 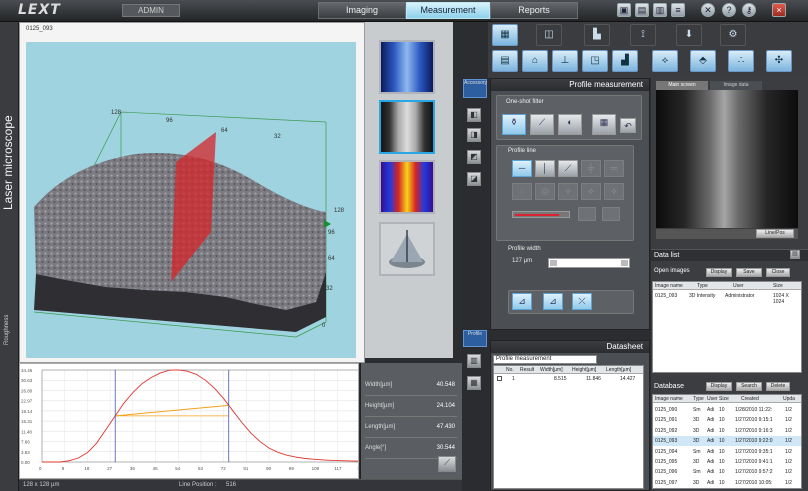 I want to click on data-list-menu-icon: ▤, so click(x=795, y=254).